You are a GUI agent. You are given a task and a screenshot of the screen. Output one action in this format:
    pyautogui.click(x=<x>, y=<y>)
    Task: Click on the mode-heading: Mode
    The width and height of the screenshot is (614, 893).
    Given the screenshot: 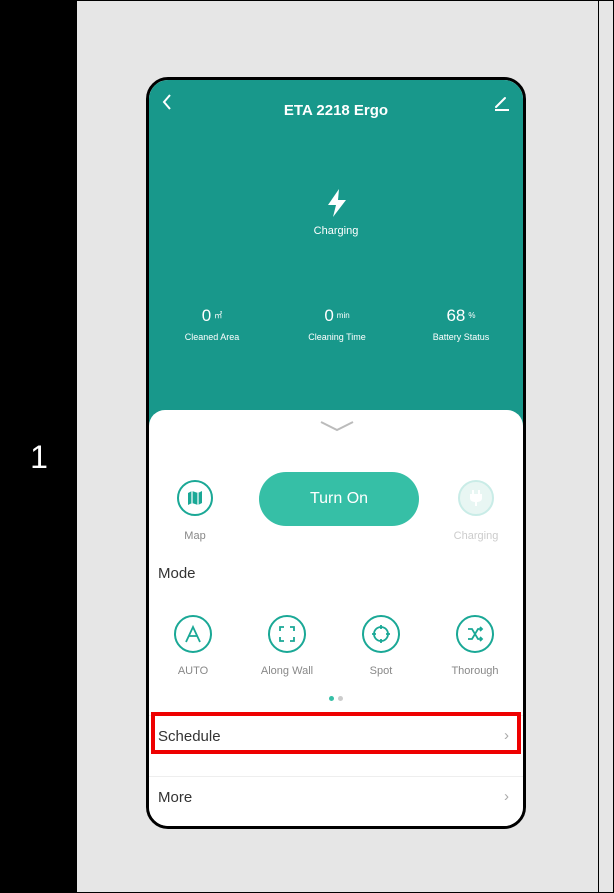 What is the action you would take?
    pyautogui.click(x=177, y=573)
    